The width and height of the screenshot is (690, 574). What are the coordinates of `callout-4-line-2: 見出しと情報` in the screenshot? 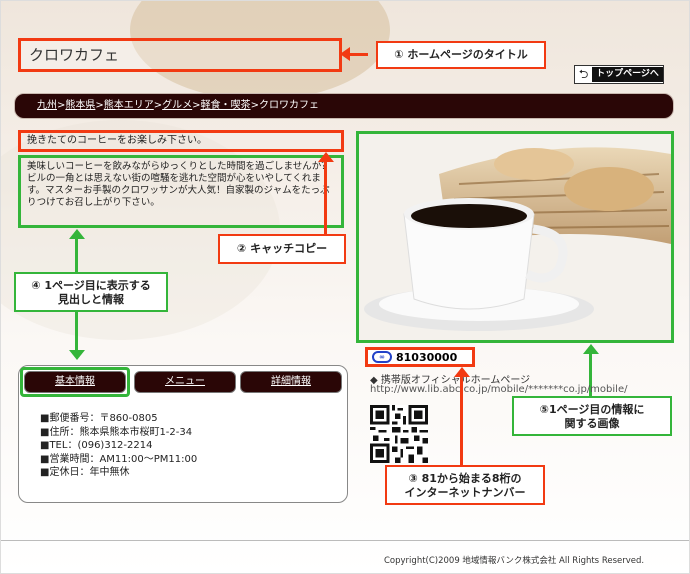 It's located at (91, 299).